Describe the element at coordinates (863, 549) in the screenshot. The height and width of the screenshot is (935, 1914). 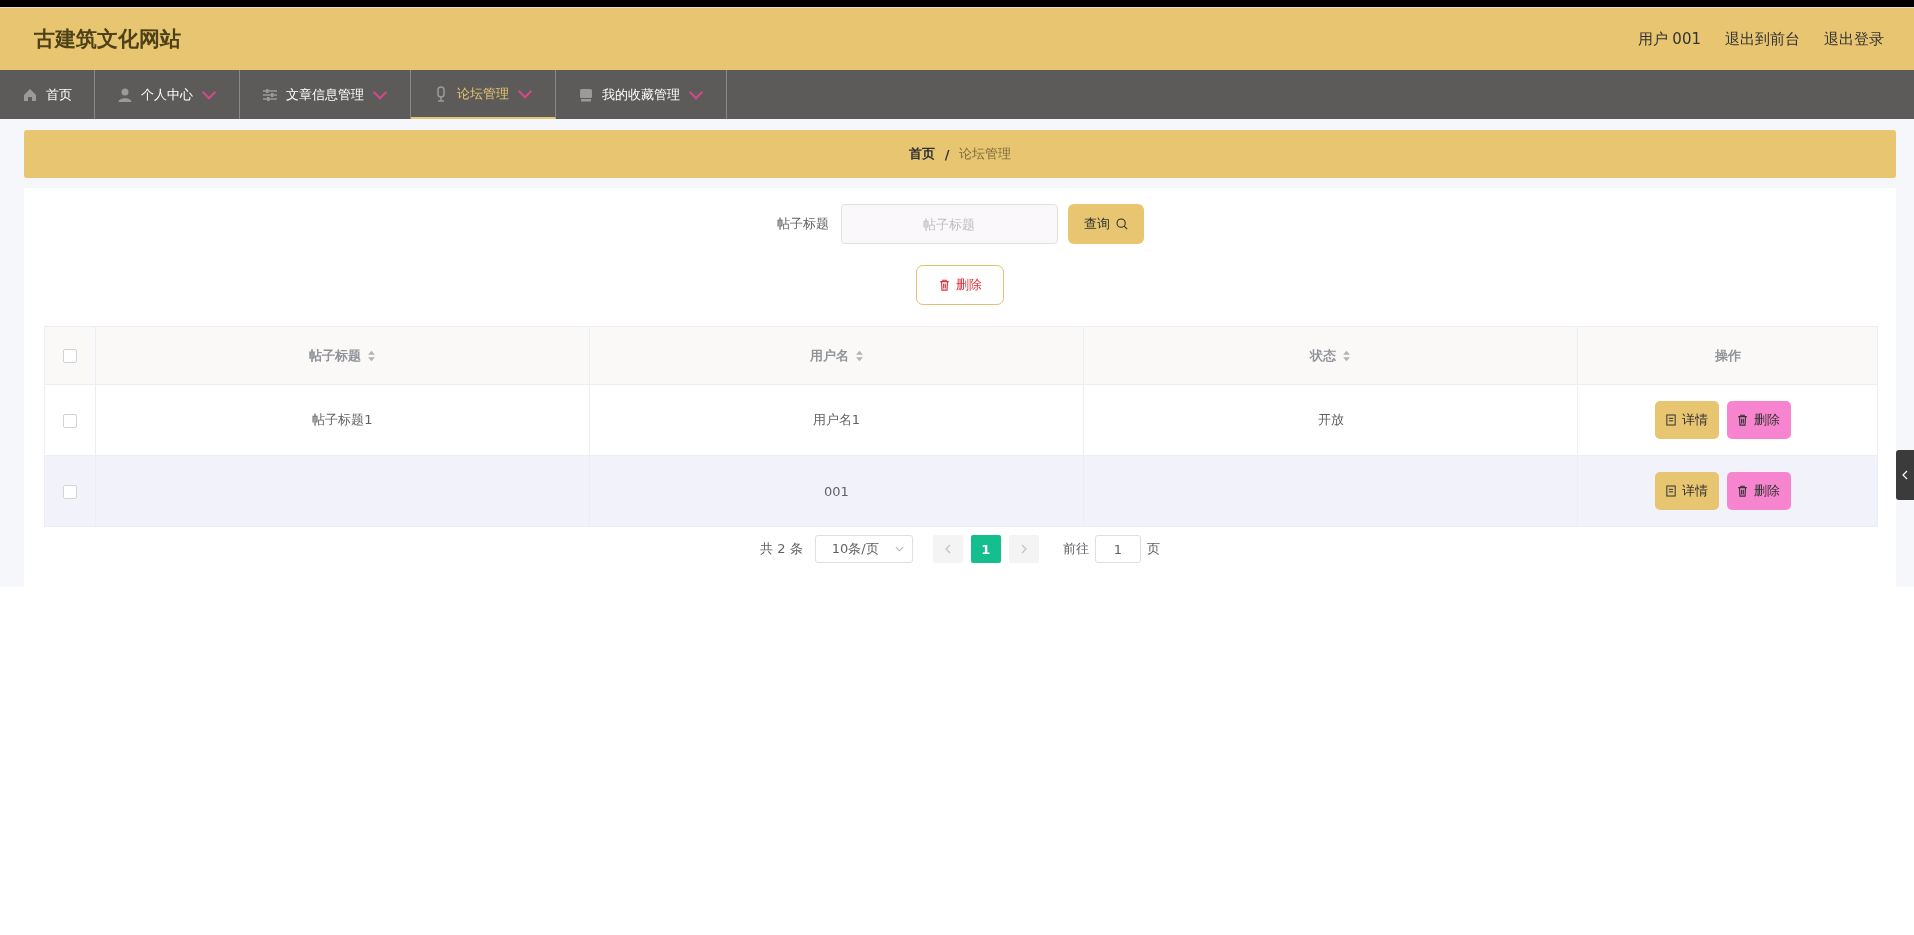
I see `page-size-select: 10条/页` at that location.